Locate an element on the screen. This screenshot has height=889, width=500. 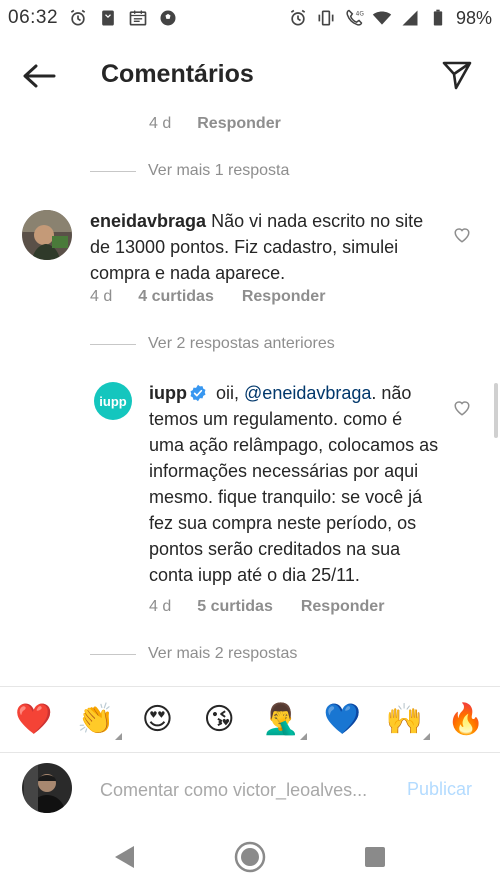
emoji-clapping-hands: 👏 is located at coordinates (99, 720).